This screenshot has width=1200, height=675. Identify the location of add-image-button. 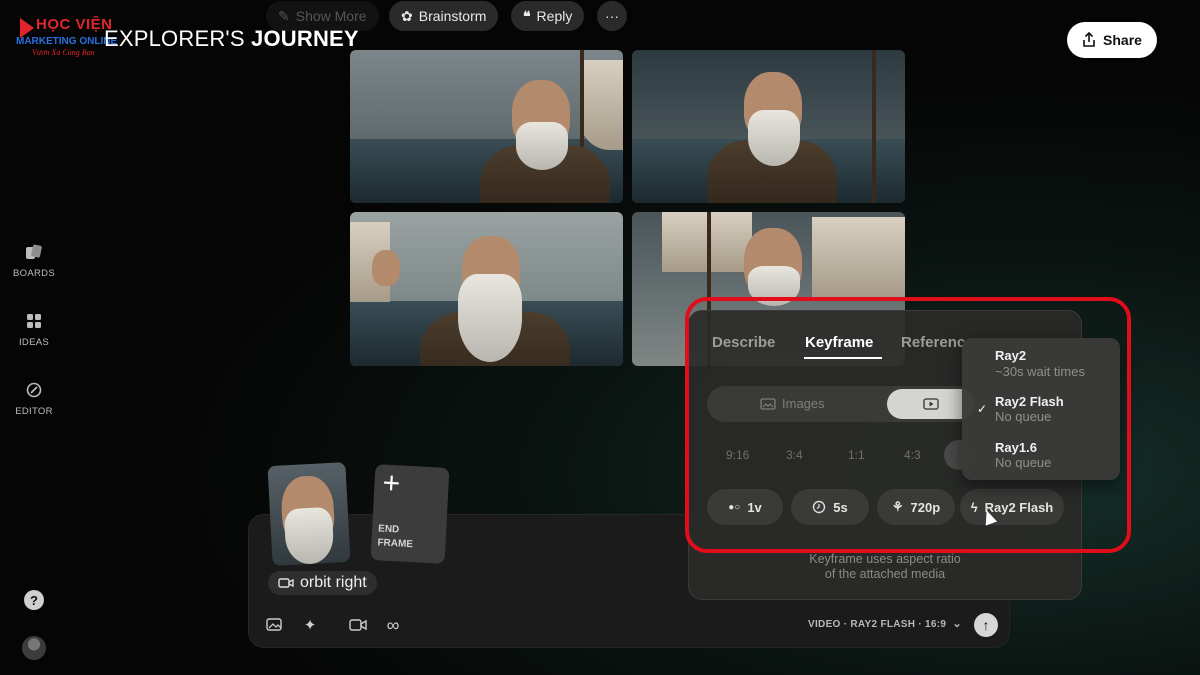
(275, 625).